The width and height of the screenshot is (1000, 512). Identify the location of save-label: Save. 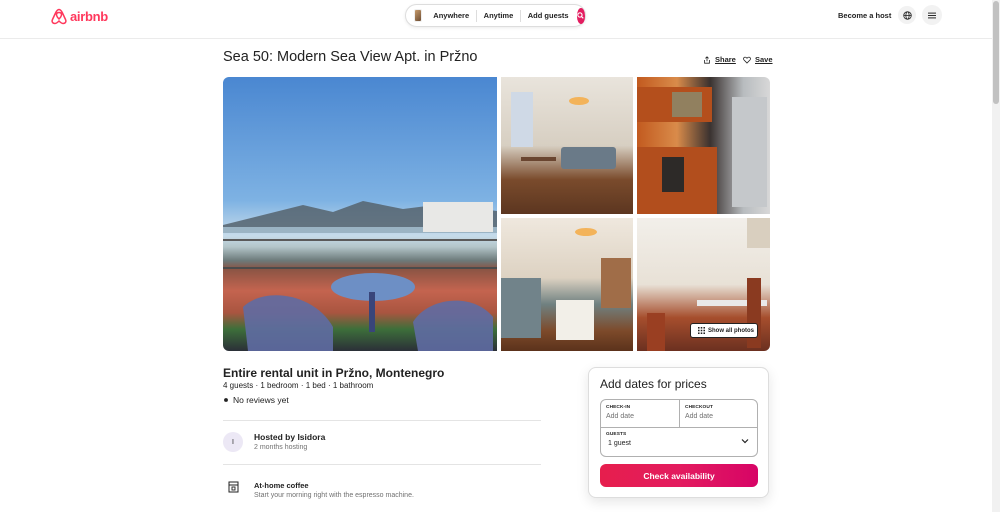
(764, 59).